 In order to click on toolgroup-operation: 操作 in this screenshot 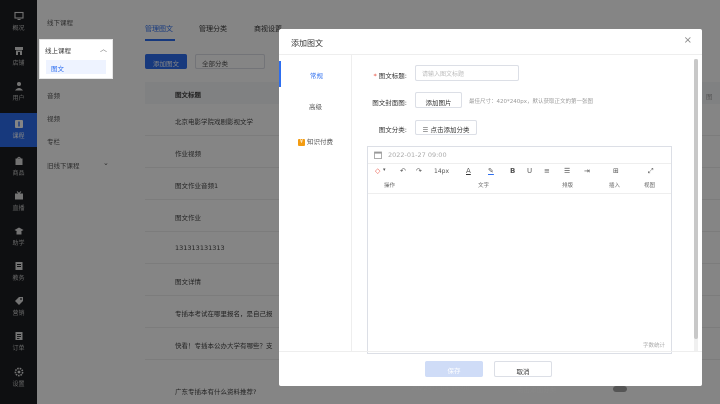, I will do `click(390, 186)`.